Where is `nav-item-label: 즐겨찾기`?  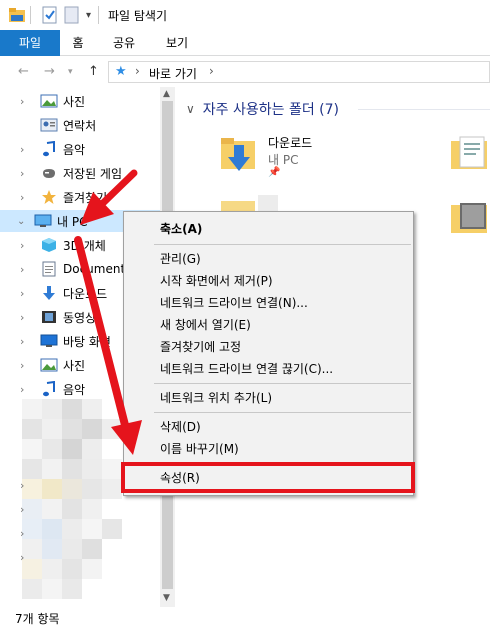 nav-item-label: 즐겨찾기 is located at coordinates (85, 197).